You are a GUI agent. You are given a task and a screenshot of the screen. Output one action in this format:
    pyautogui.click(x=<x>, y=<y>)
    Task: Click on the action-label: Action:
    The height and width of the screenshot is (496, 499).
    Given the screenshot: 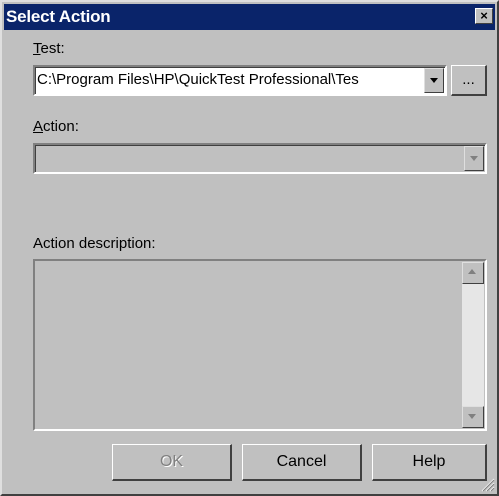 What is the action you would take?
    pyautogui.click(x=56, y=126)
    